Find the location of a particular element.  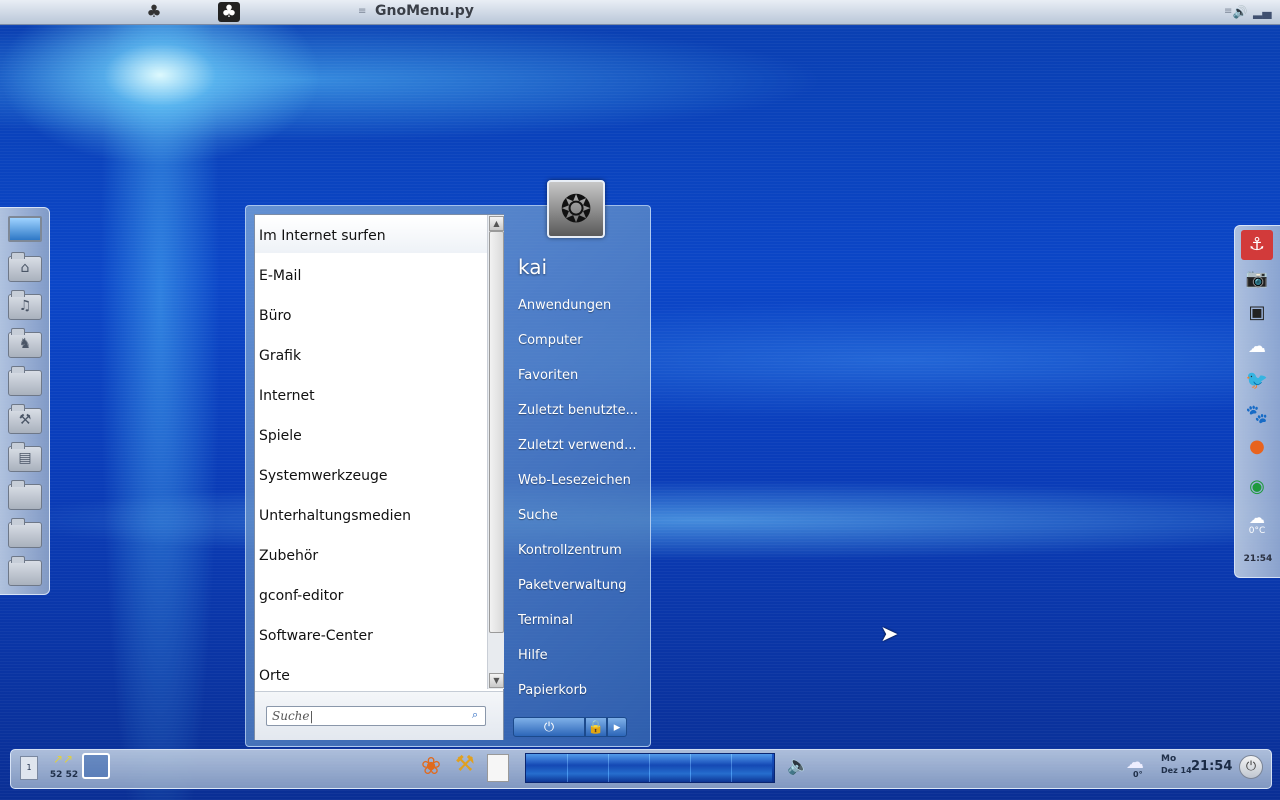

place-package-manager: Paketverwaltung is located at coordinates (580, 586).